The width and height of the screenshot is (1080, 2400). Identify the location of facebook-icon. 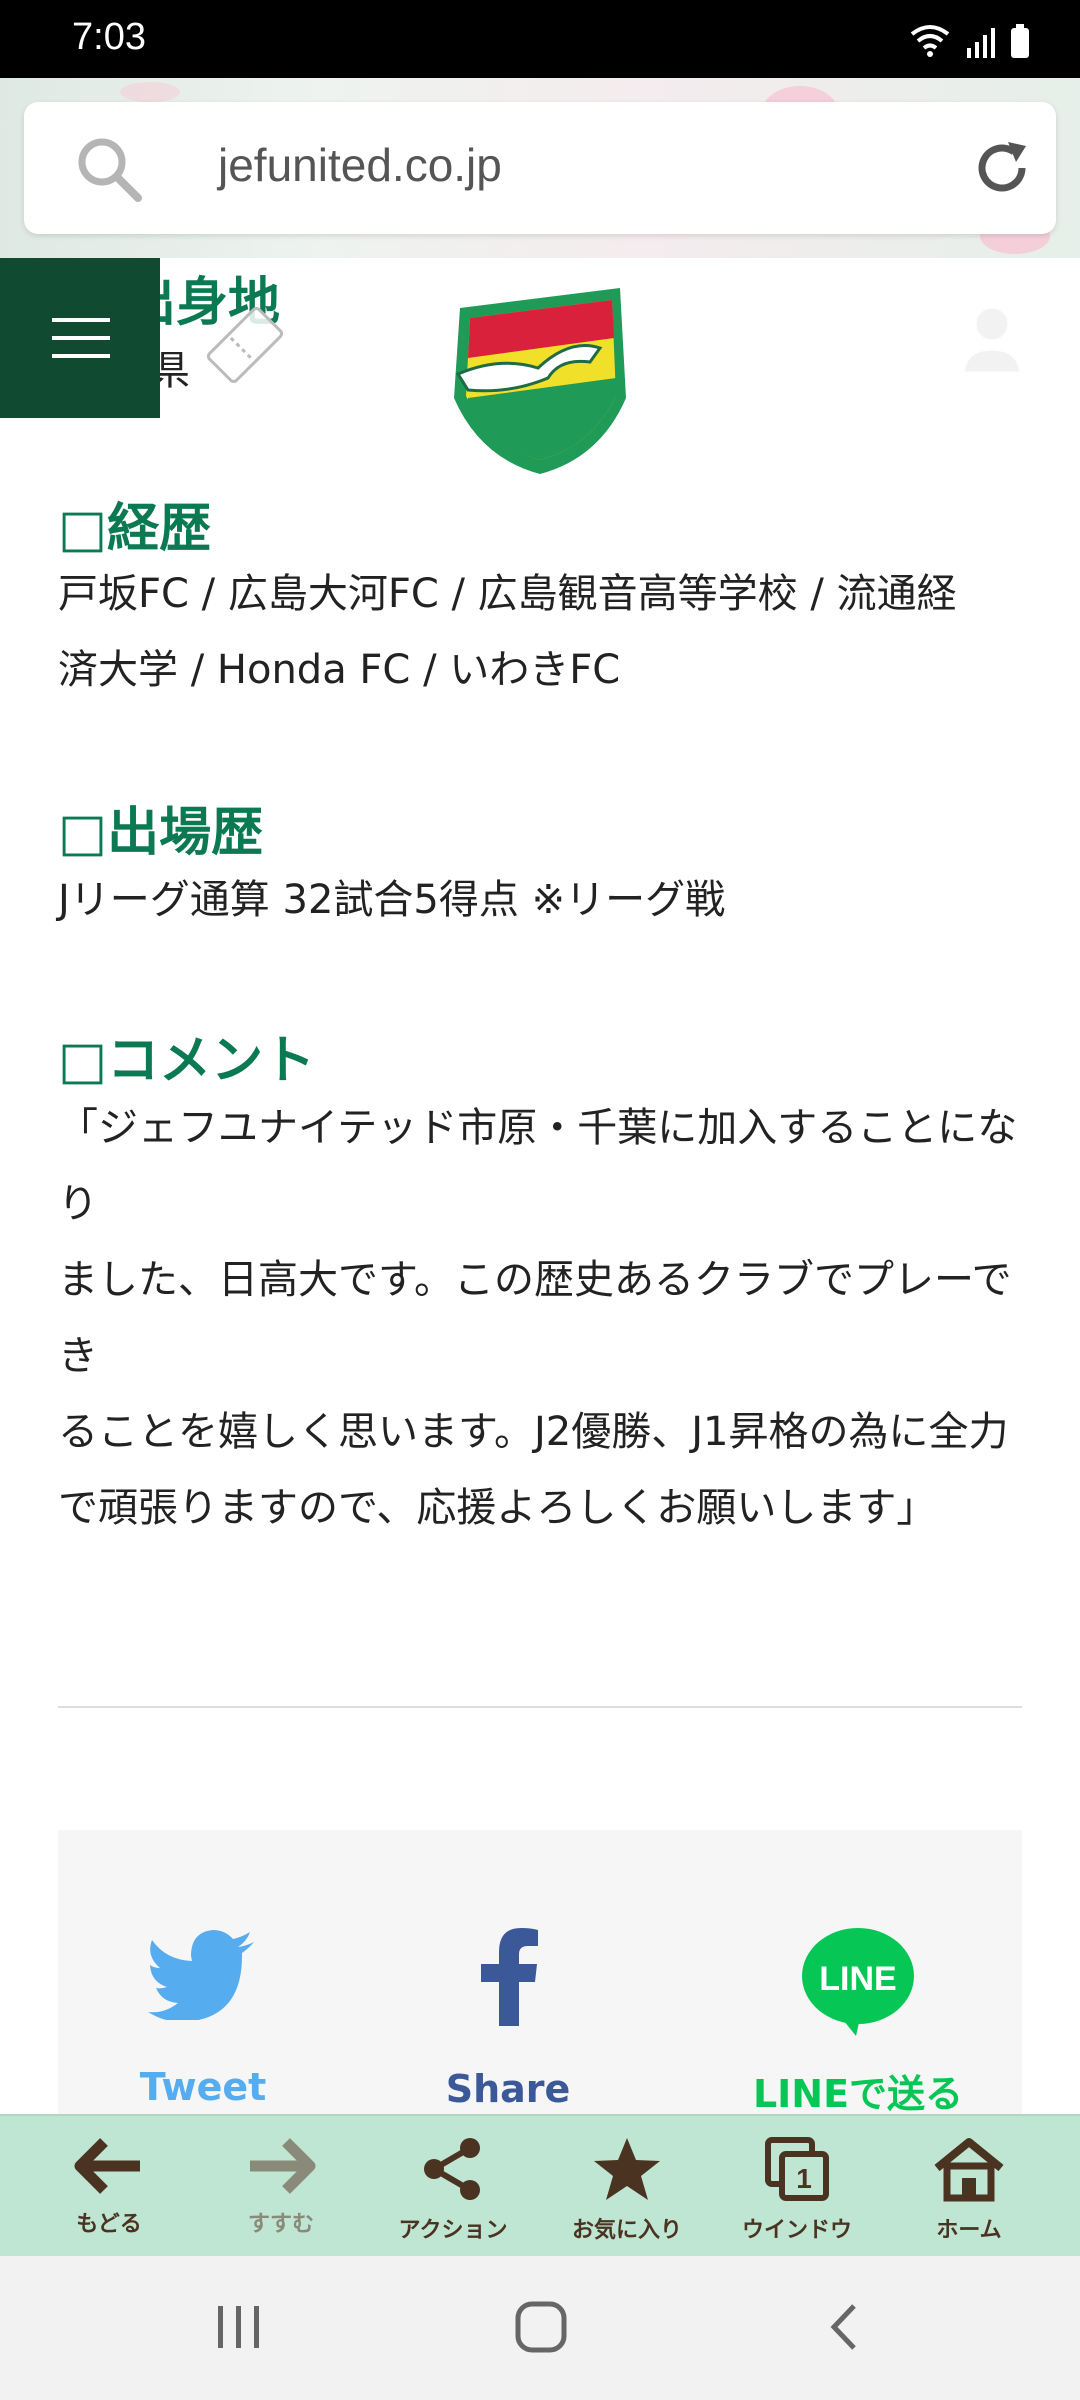
(509, 1977).